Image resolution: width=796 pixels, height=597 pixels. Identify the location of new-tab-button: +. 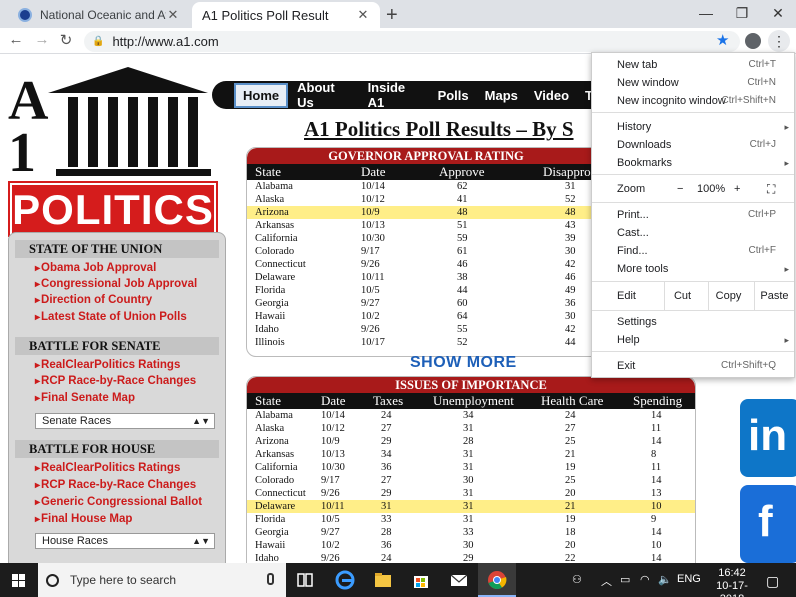
(392, 15).